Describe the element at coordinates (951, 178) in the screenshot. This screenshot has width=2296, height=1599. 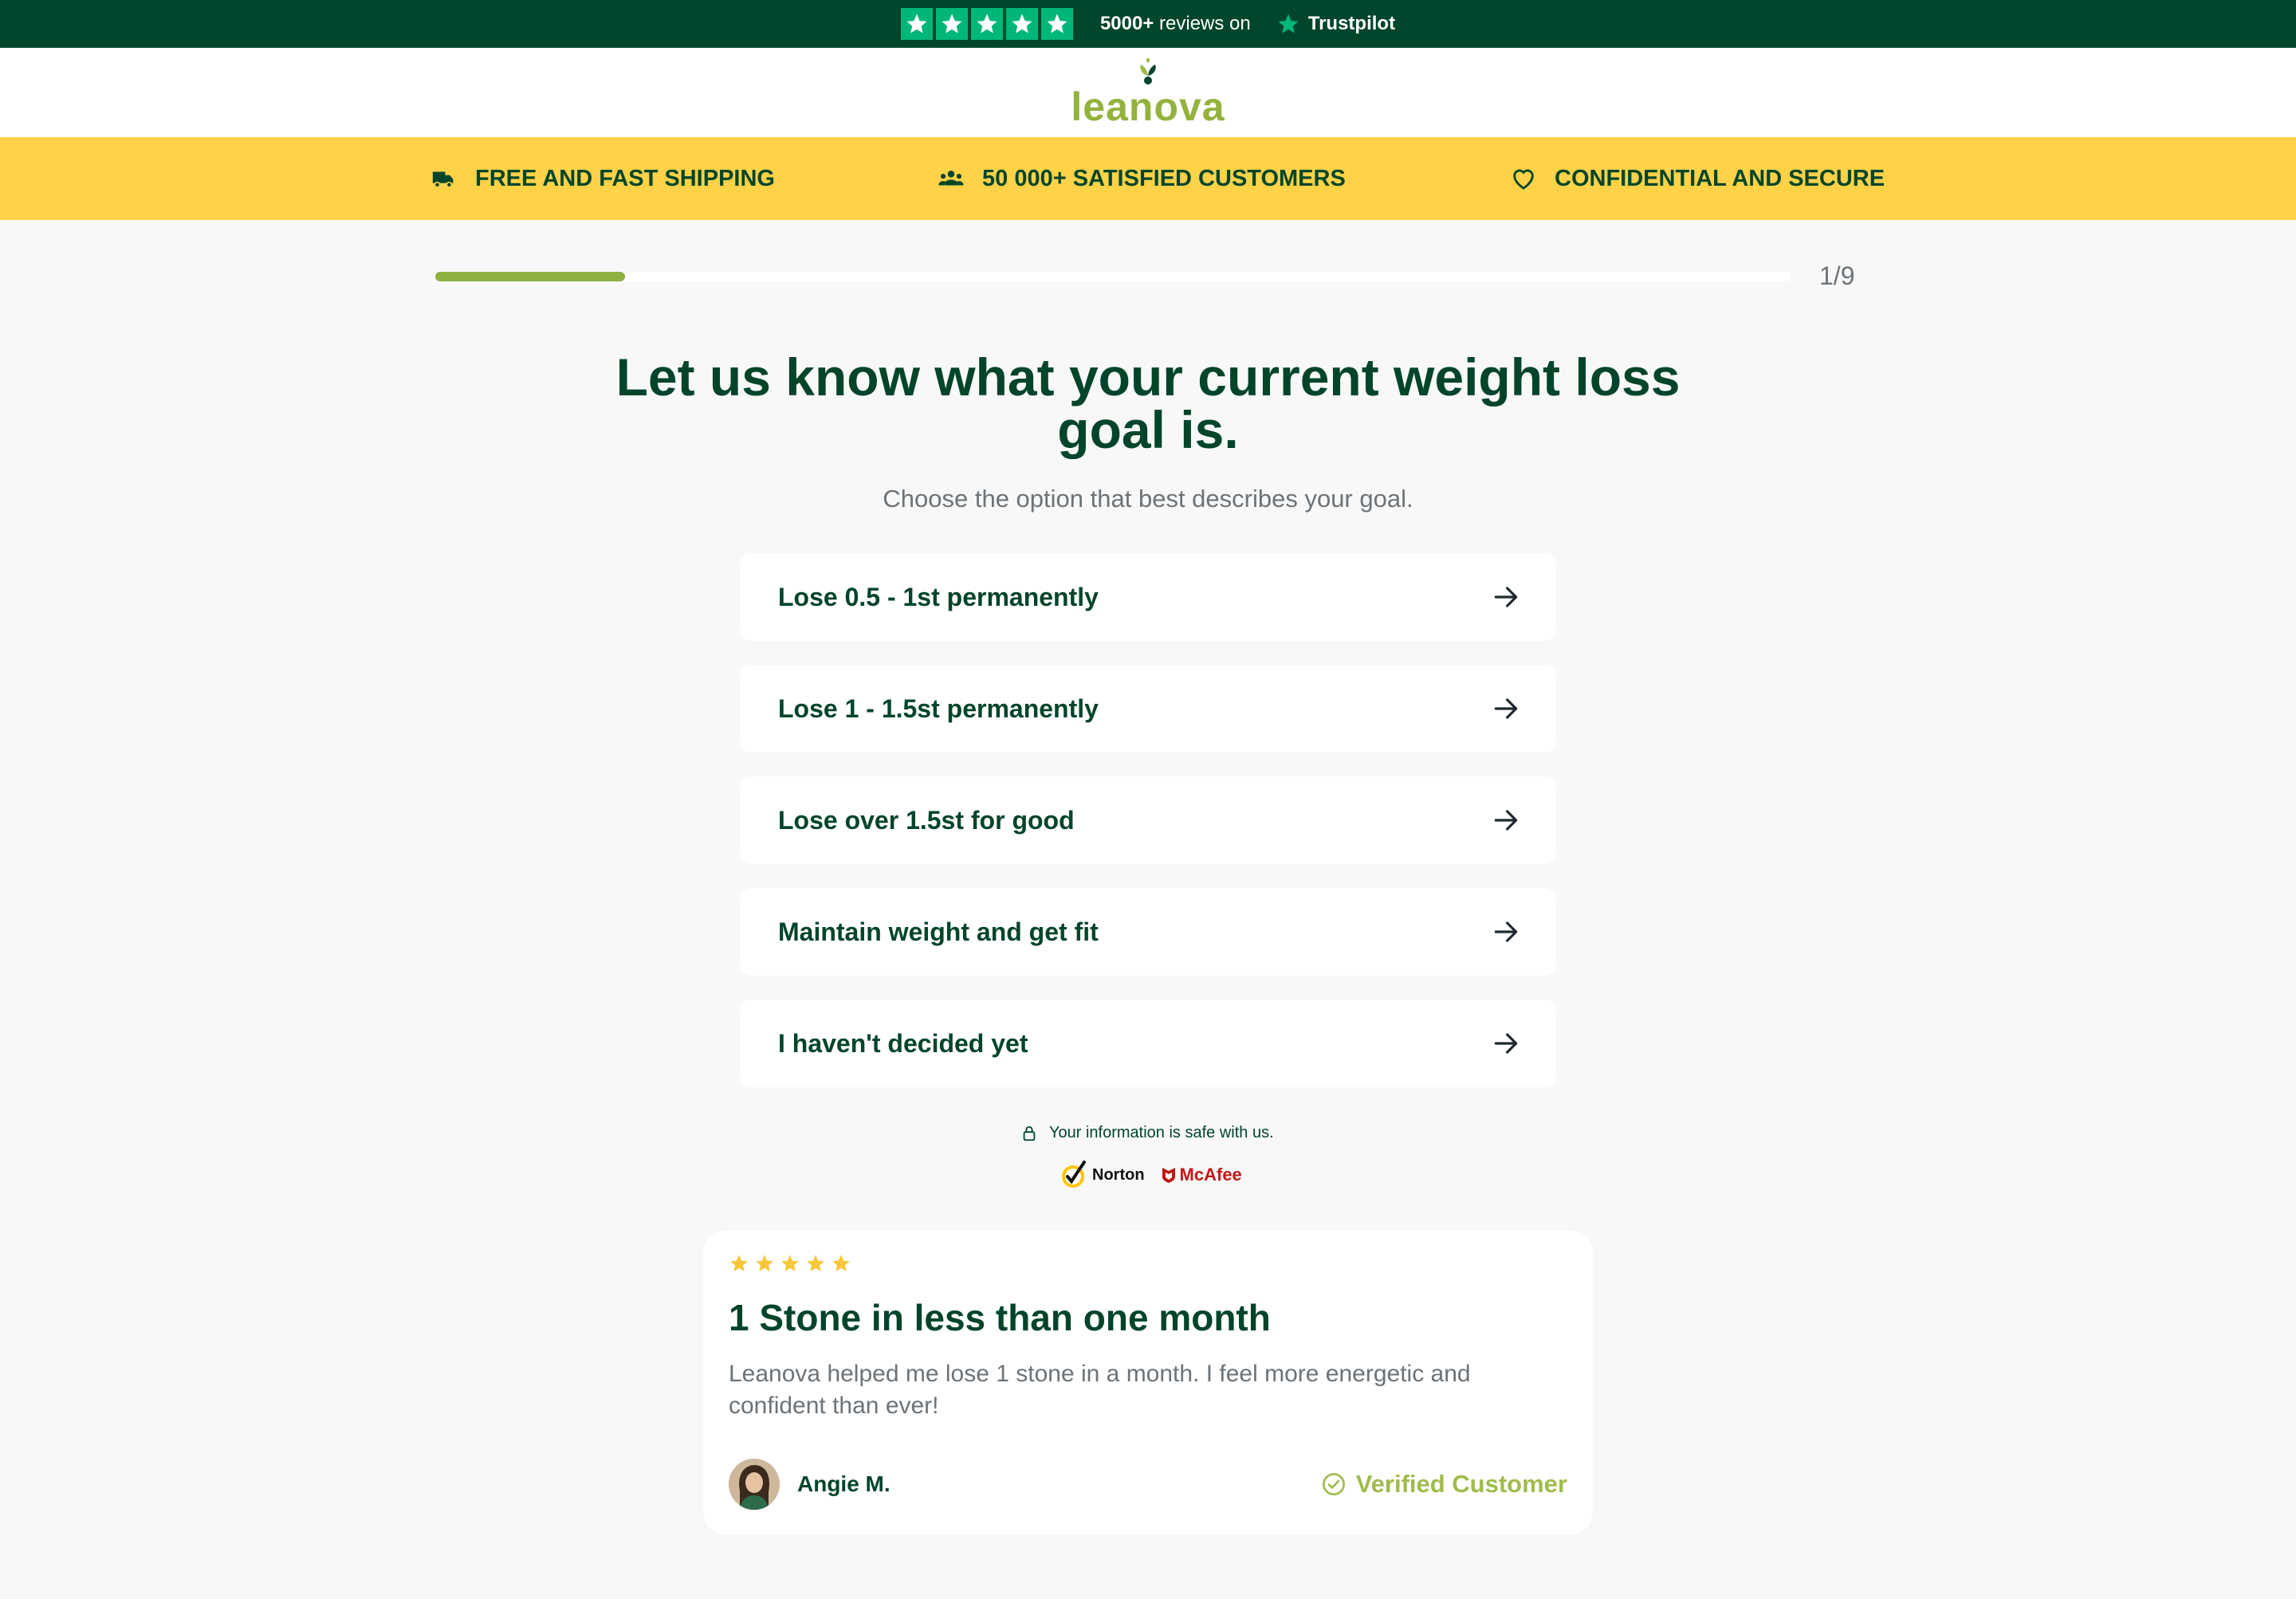
I see `users-icon` at that location.